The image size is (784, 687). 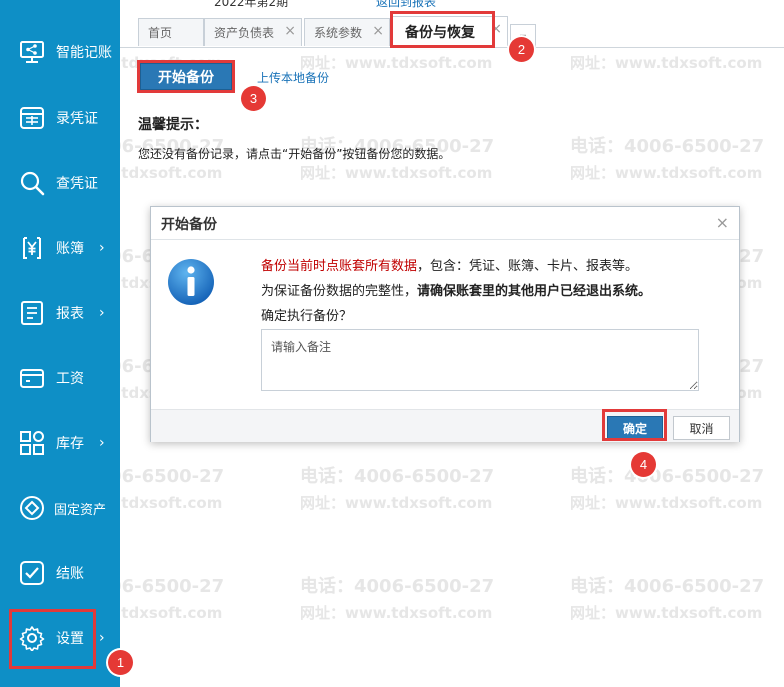 I want to click on sidebar-item-voucher-entry: 录凭证, so click(x=60, y=118).